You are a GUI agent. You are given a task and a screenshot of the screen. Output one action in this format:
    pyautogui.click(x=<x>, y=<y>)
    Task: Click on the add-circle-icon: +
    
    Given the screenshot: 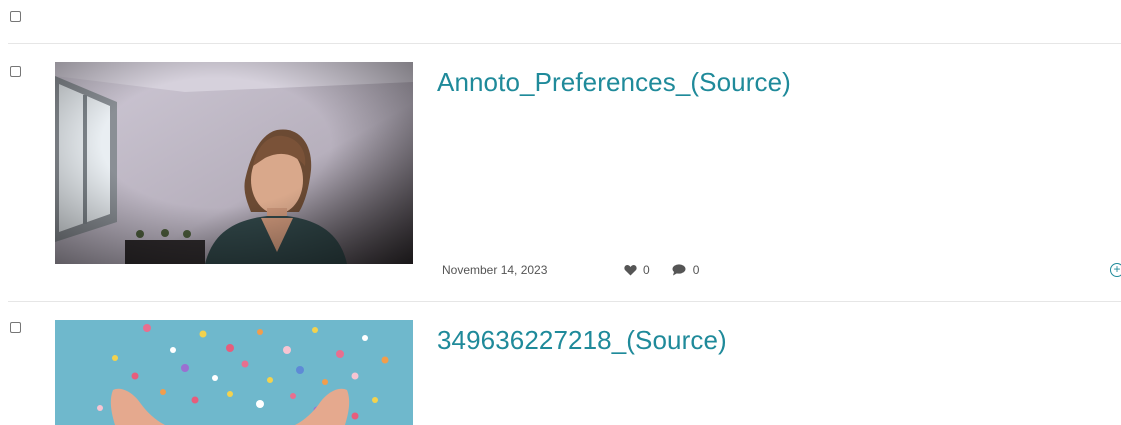 What is the action you would take?
    pyautogui.click(x=1115, y=270)
    